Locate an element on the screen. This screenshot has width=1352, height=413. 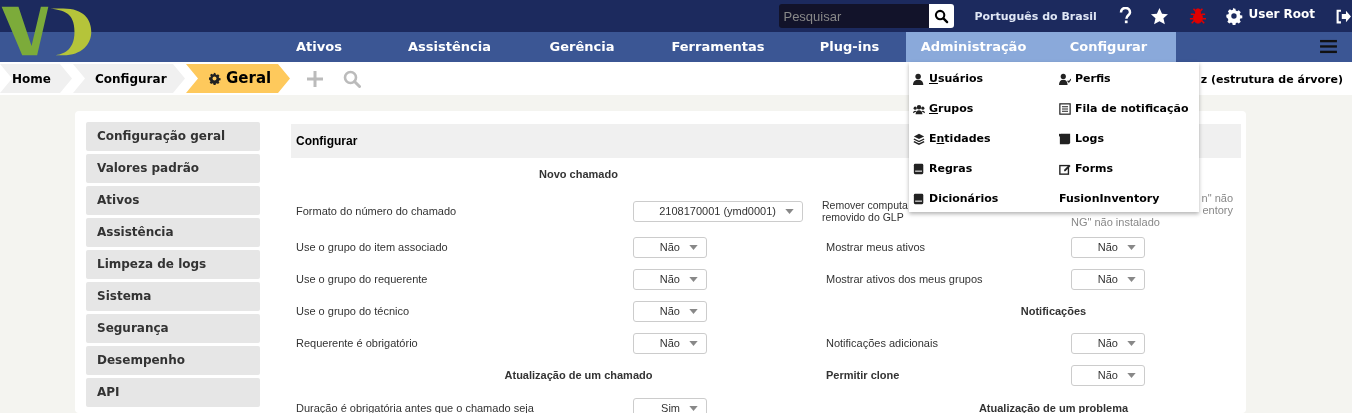
sidebar-item: Limpeza de logs is located at coordinates (173, 264).